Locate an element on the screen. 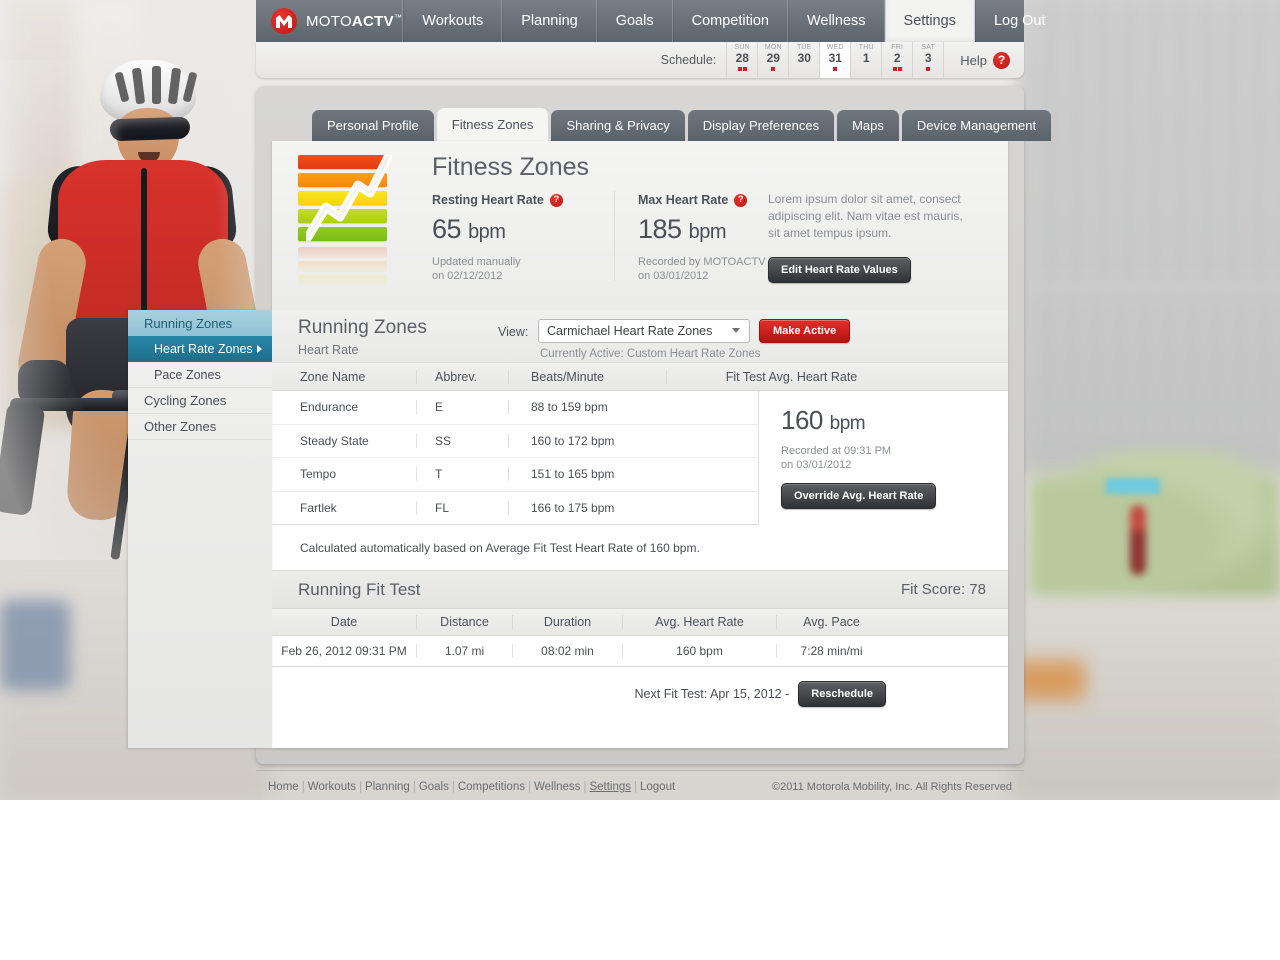  max-heart-rate-source: Recorded by MOTOACTV on 03/01/2012 is located at coordinates (702, 269).